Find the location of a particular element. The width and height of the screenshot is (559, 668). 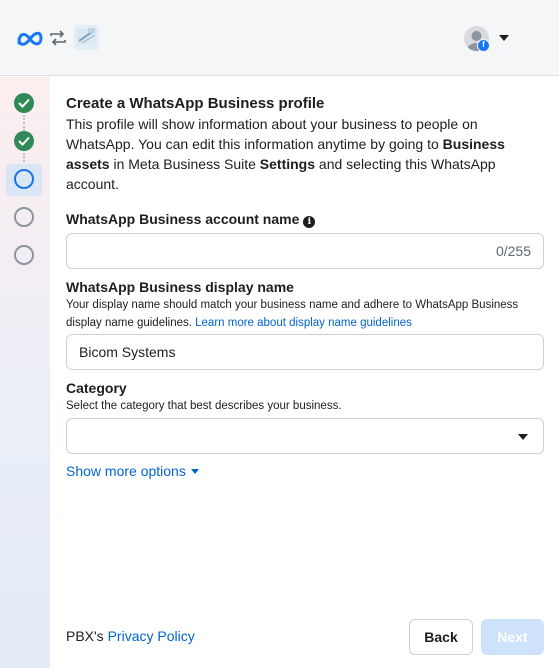

privacy-policy-link: Privacy Policy is located at coordinates (151, 636).